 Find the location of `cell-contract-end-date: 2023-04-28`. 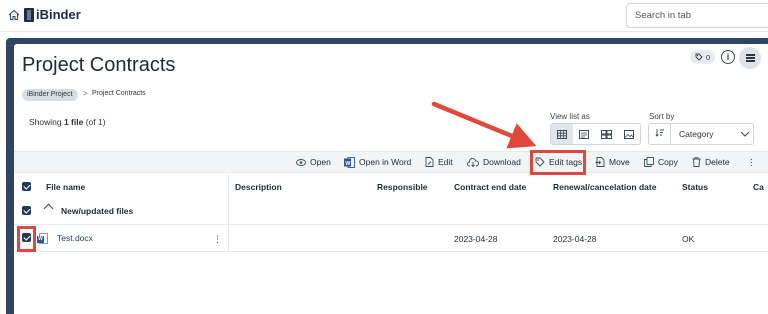

cell-contract-end-date: 2023-04-28 is located at coordinates (476, 239).